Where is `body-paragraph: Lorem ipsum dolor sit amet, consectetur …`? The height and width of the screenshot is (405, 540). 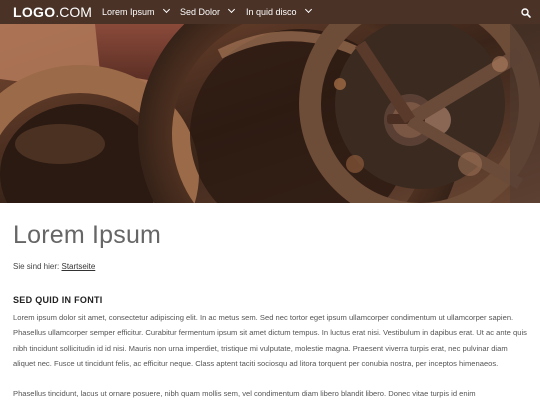
body-paragraph: Lorem ipsum dolor sit amet, consectetur … is located at coordinates (270, 340).